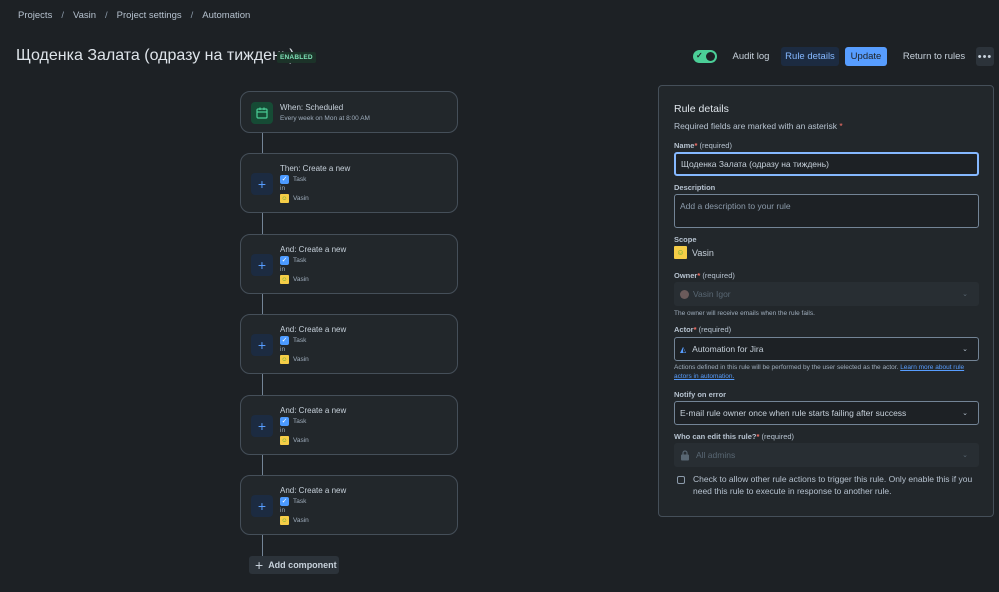  Describe the element at coordinates (934, 56) in the screenshot. I see `return-to-rules-button: Return to rules` at that location.